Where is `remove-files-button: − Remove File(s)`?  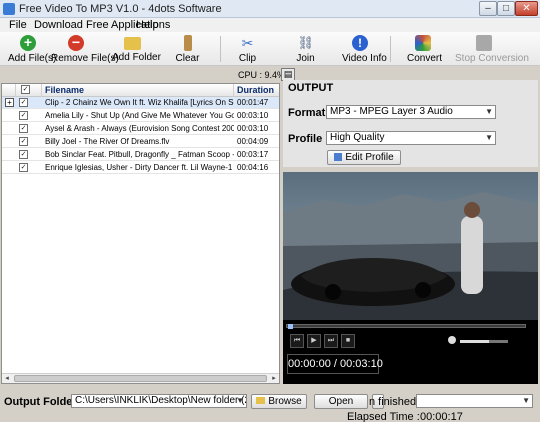
remove-files-button: − Remove File(s) is located at coordinates (85, 49).